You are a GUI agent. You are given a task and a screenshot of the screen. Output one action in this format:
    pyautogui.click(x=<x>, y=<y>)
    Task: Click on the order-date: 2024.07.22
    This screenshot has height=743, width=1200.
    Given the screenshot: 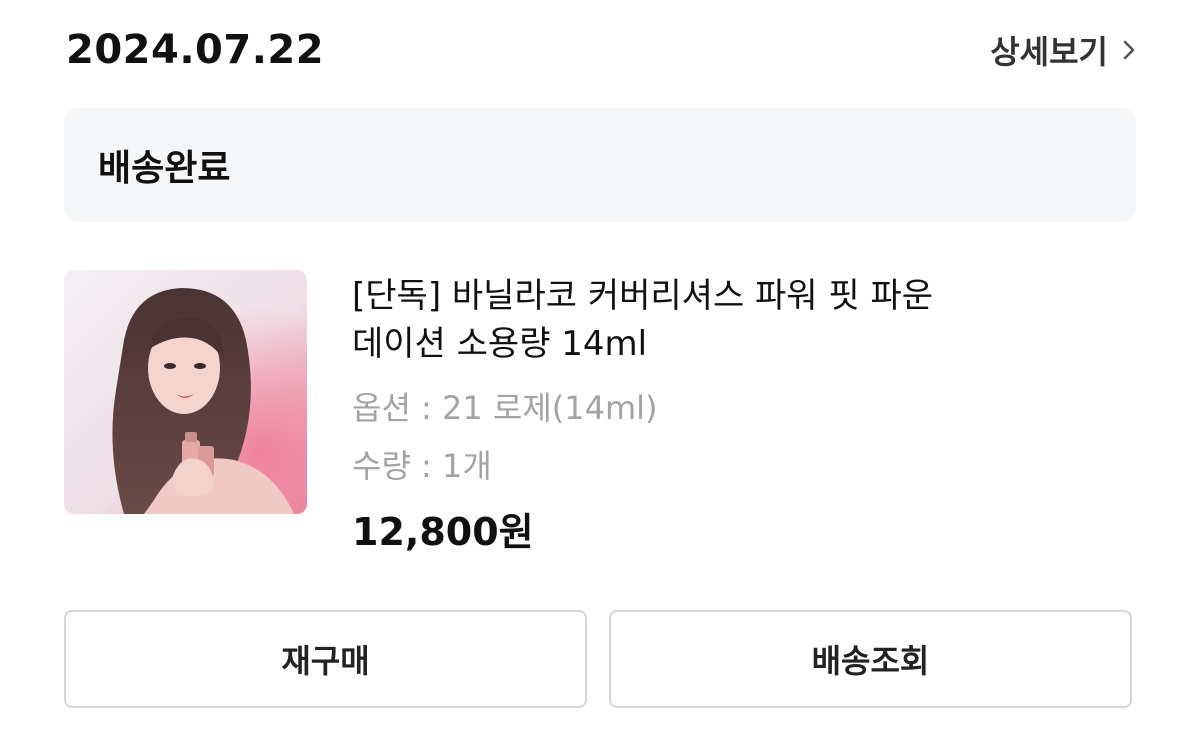 What is the action you would take?
    pyautogui.click(x=195, y=50)
    